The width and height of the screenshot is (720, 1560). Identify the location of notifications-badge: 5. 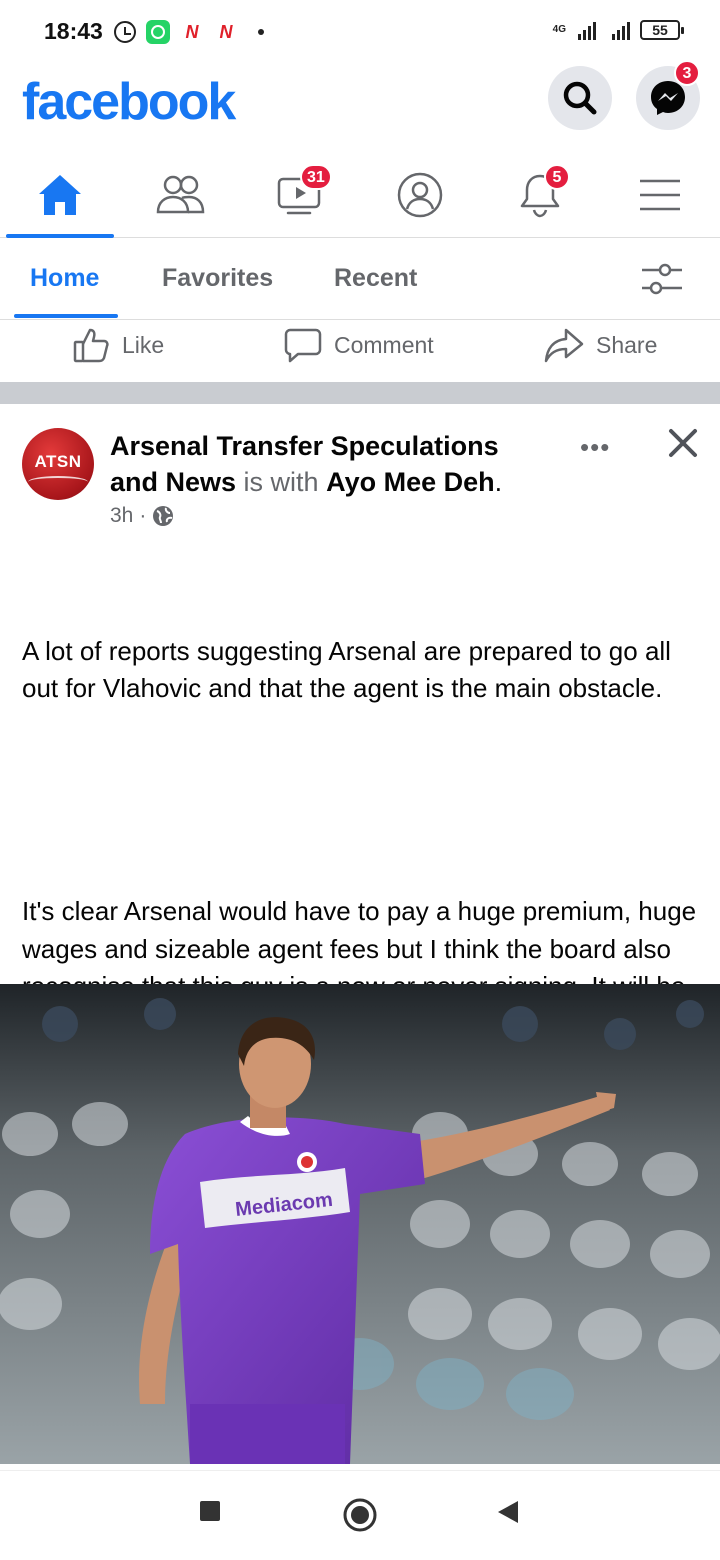
(557, 177).